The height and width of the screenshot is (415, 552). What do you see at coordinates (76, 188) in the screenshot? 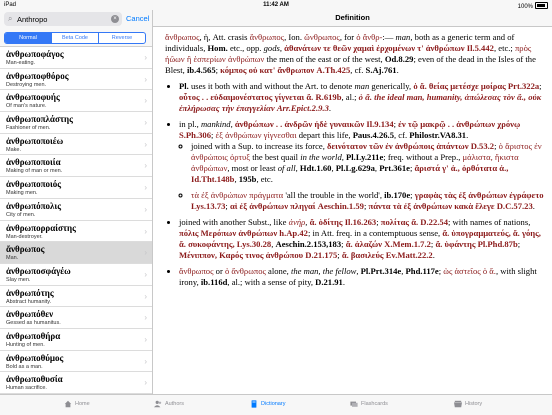
I see `list-item: ἀνθρωποποιός Making men. ›` at bounding box center [76, 188].